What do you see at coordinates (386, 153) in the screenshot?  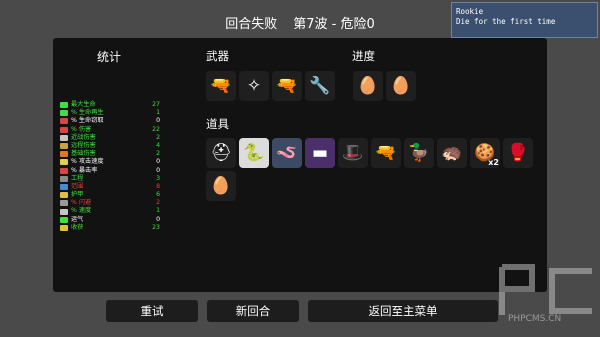 I see `gun-icon: 🔫` at bounding box center [386, 153].